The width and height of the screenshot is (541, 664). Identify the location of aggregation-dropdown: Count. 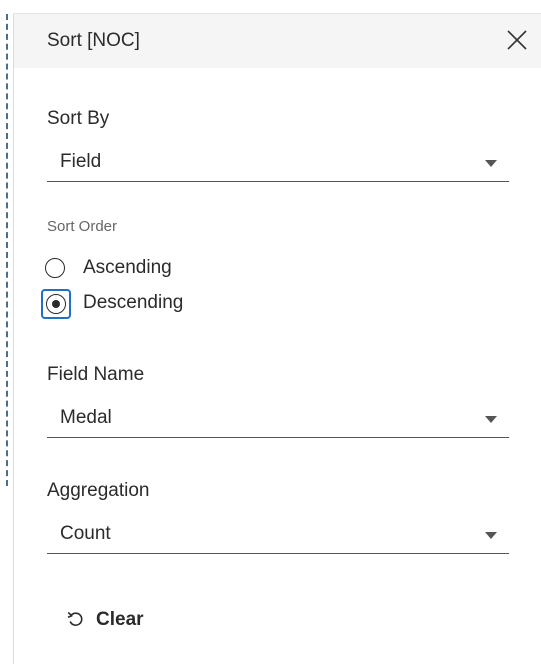
(278, 535).